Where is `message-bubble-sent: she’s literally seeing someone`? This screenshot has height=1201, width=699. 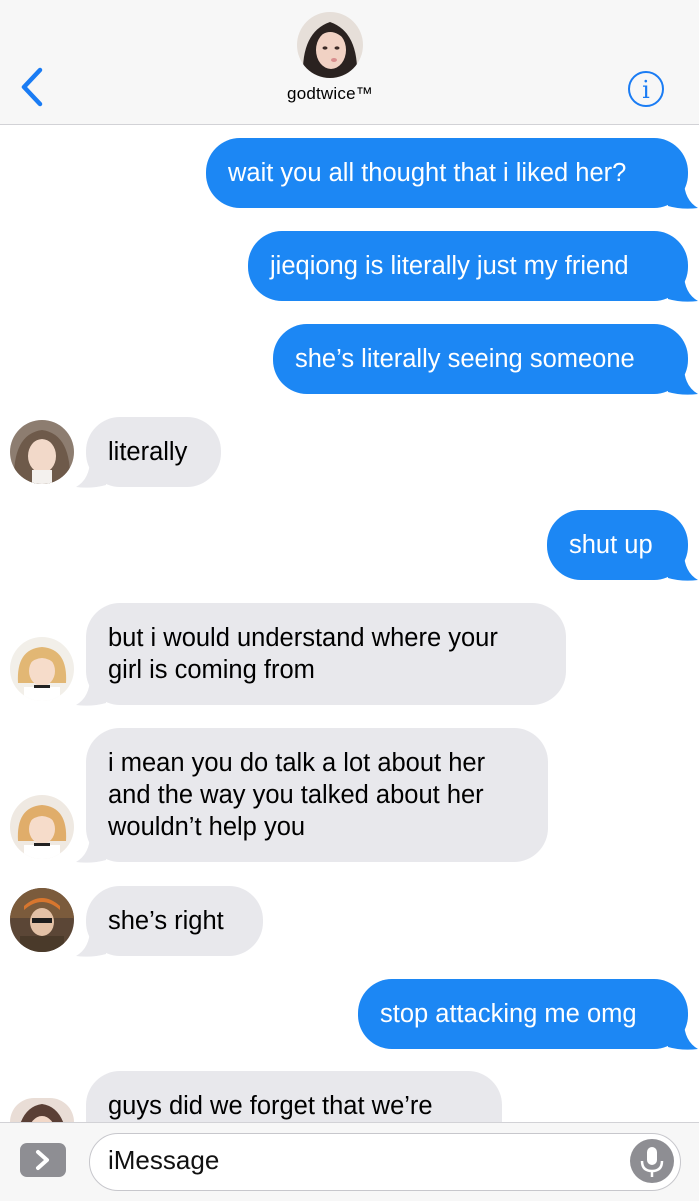
message-bubble-sent: she’s literally seeing someone is located at coordinates (480, 359).